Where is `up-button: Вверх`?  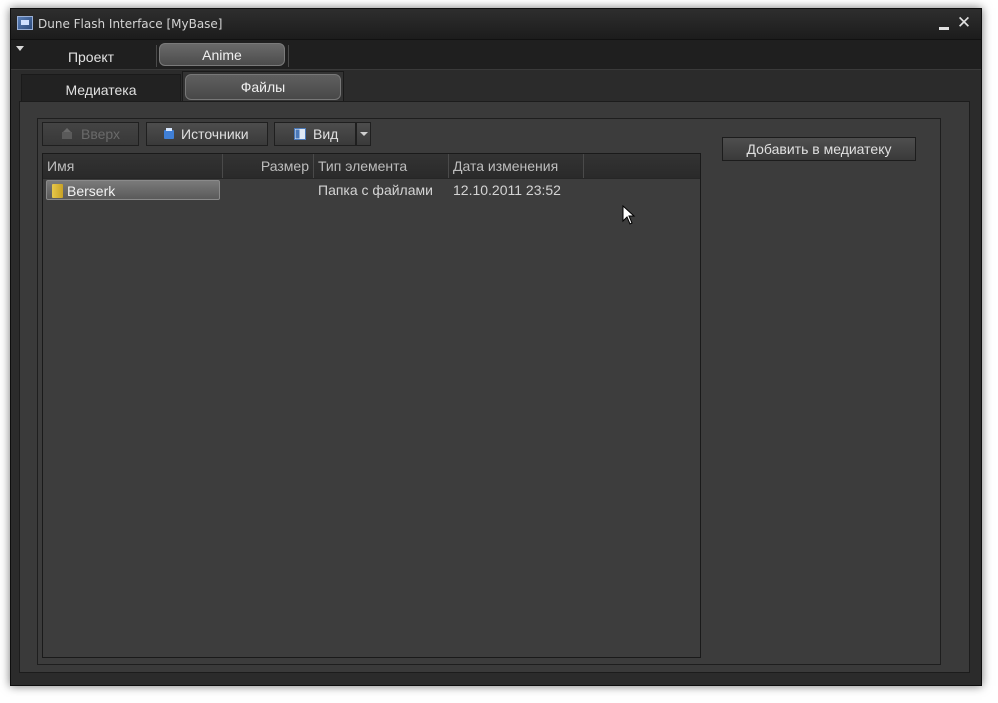
up-button: Вверх is located at coordinates (90, 134).